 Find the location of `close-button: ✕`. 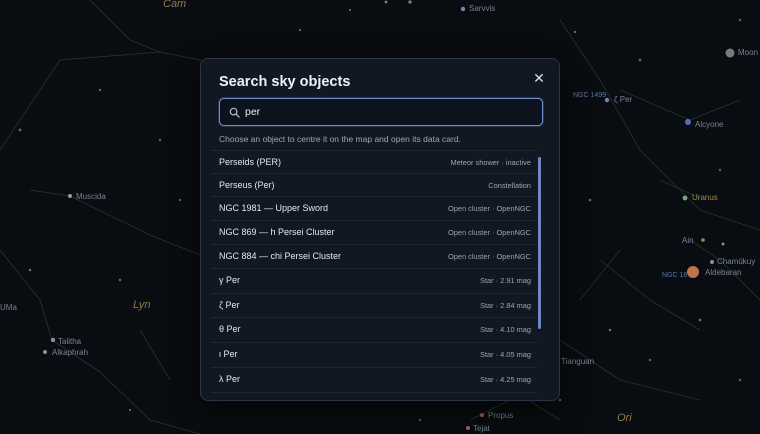

close-button: ✕ is located at coordinates (539, 78).